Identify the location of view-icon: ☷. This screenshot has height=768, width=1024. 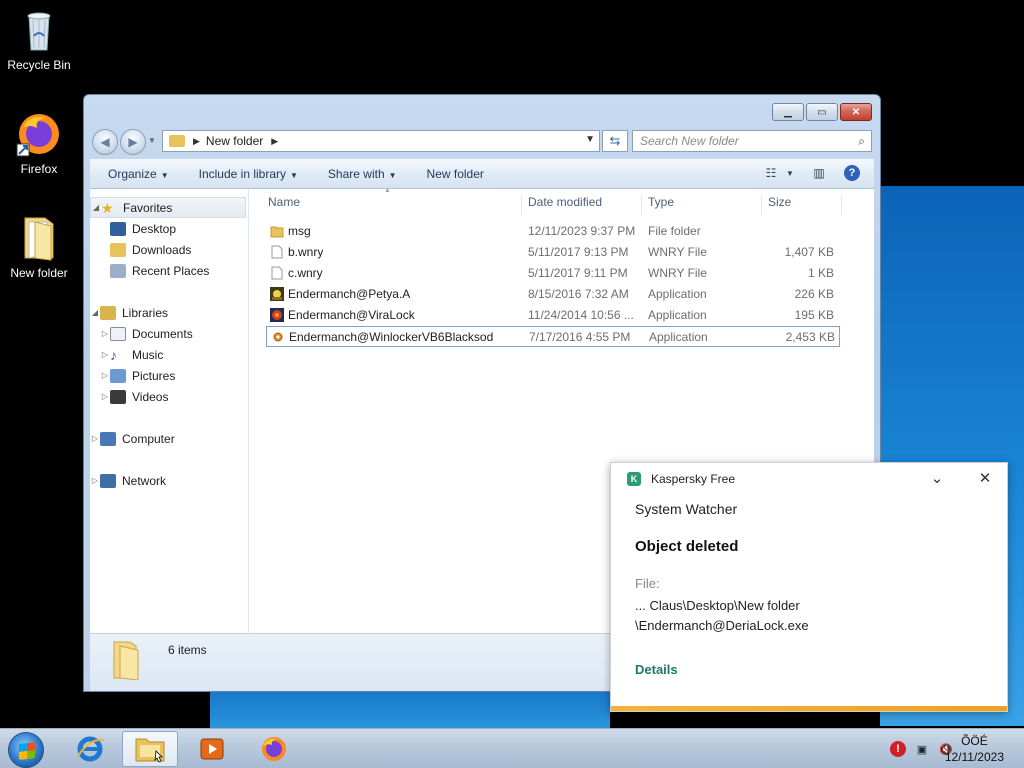
(771, 173).